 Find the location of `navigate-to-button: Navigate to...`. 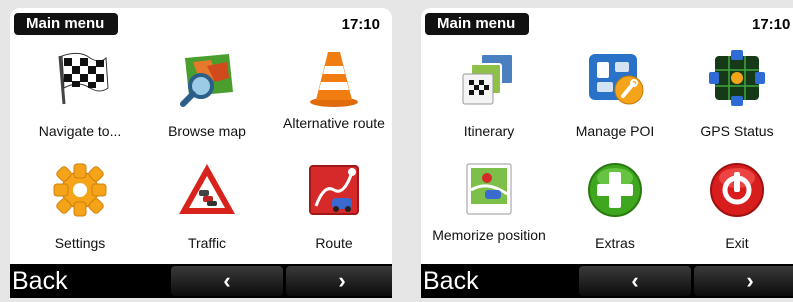

navigate-to-button: Navigate to... is located at coordinates (80, 99).